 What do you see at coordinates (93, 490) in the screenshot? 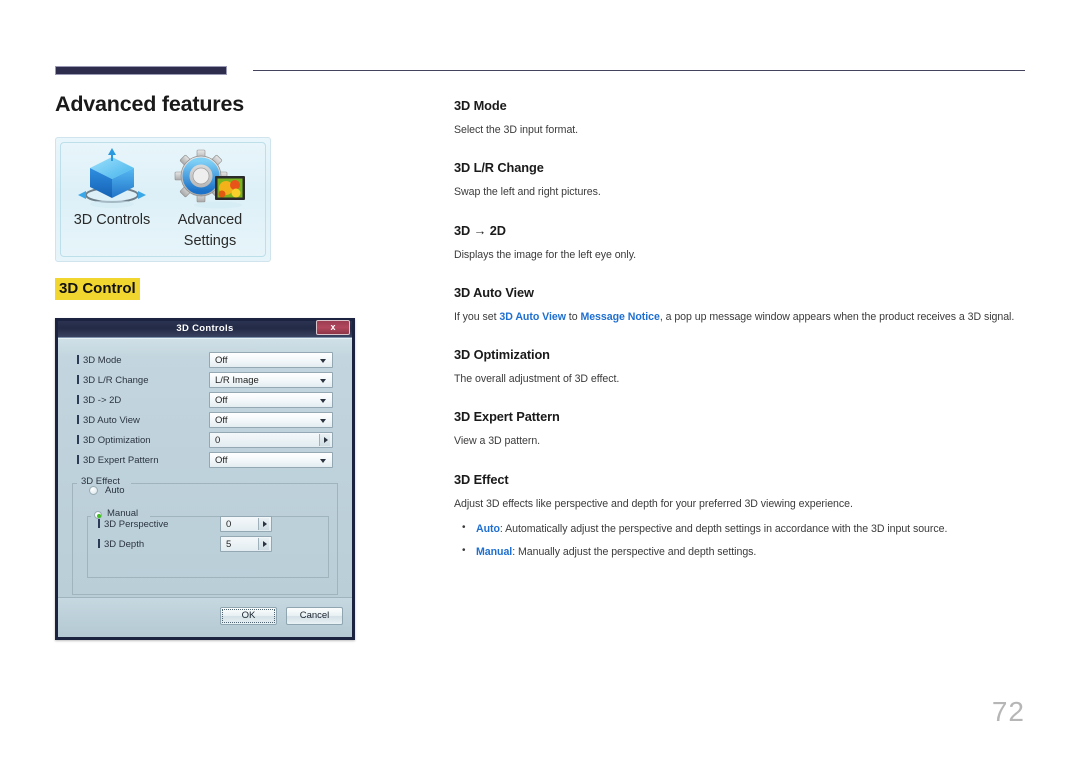
I see `radio-icon` at bounding box center [93, 490].